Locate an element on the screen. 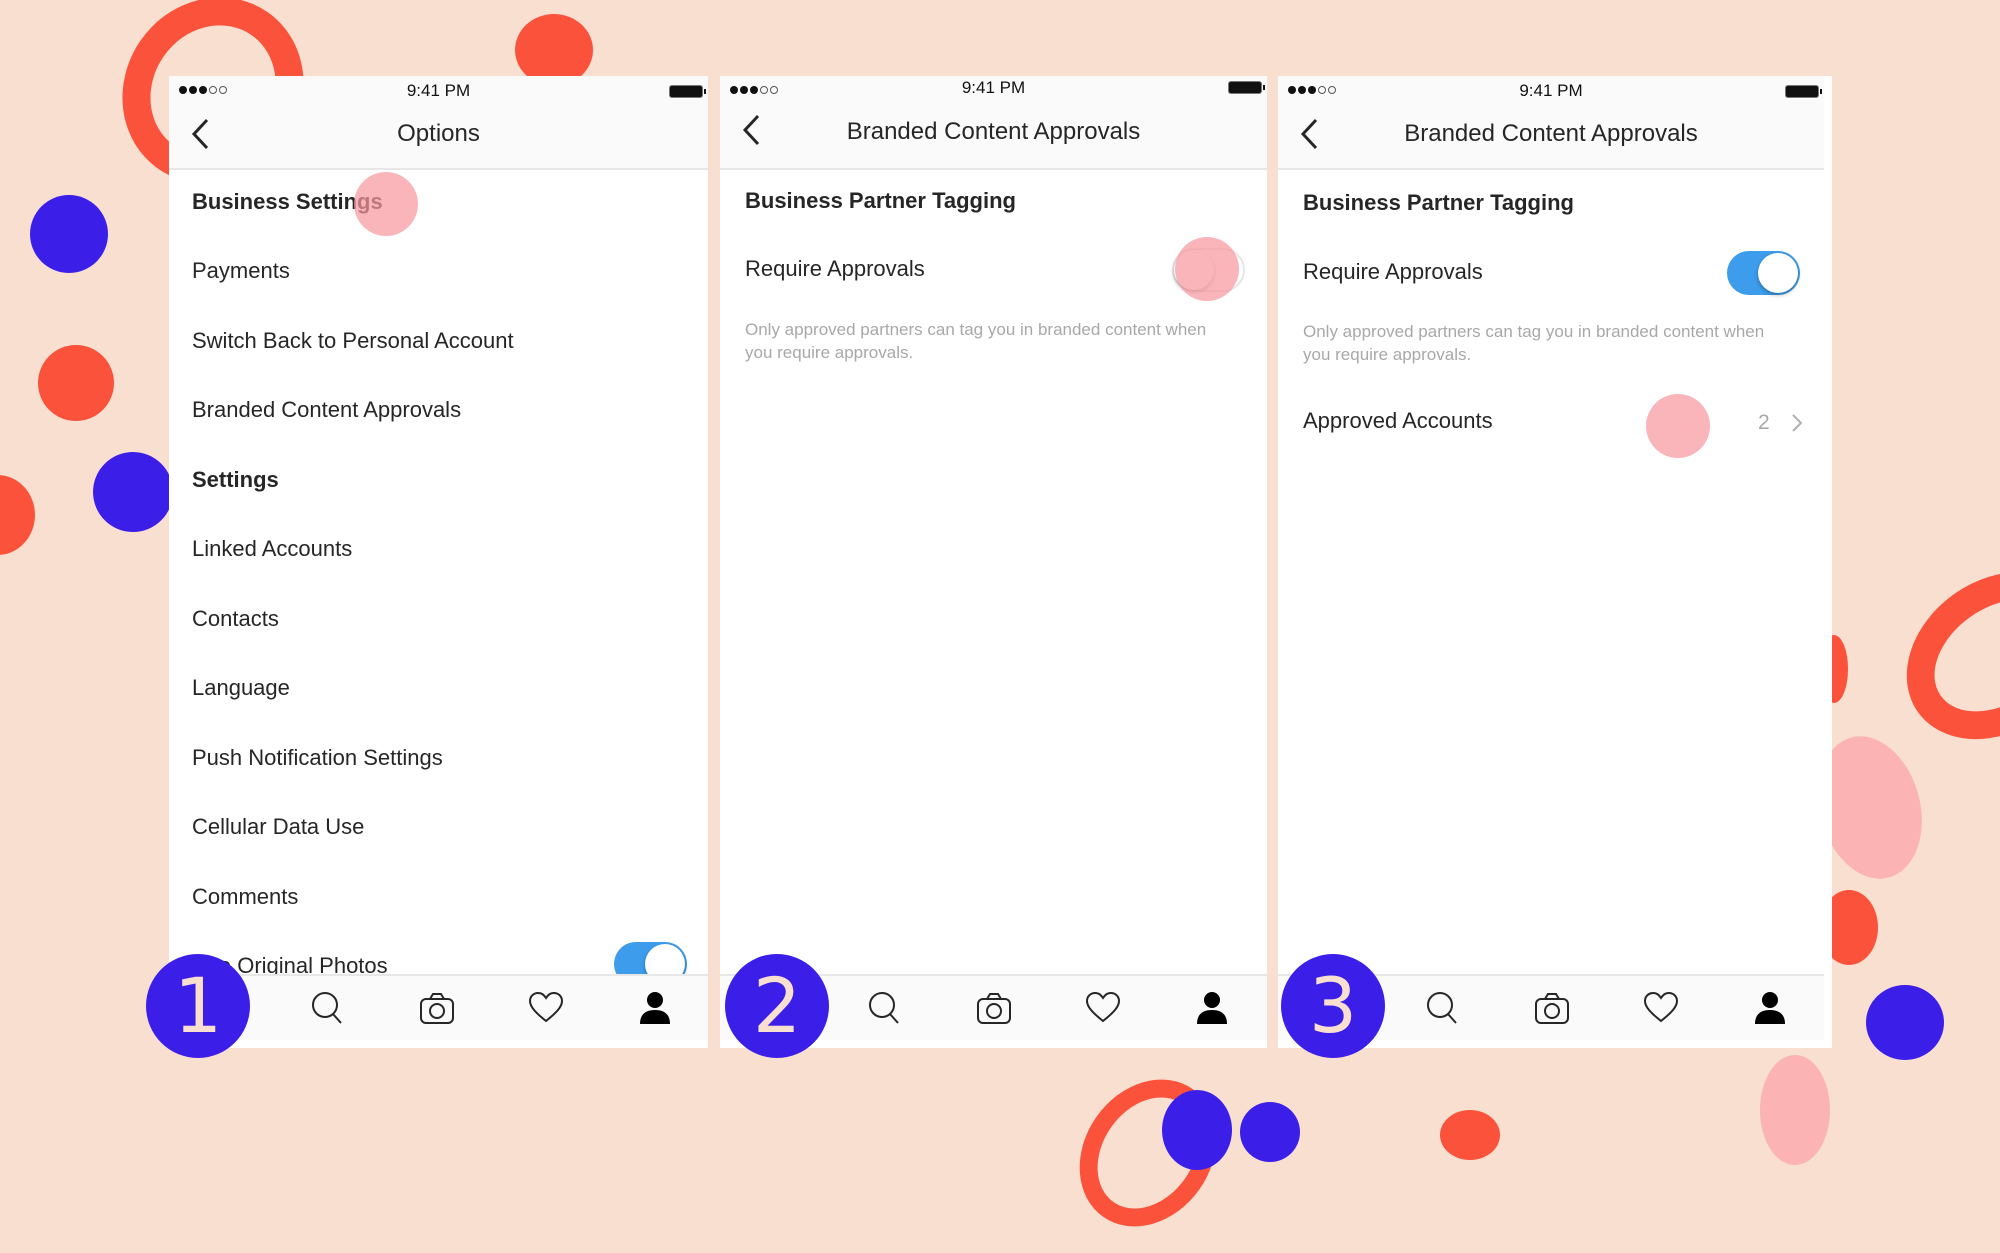 This screenshot has width=2000, height=1253. section-header-business-settings: Business Settings is located at coordinates (287, 201).